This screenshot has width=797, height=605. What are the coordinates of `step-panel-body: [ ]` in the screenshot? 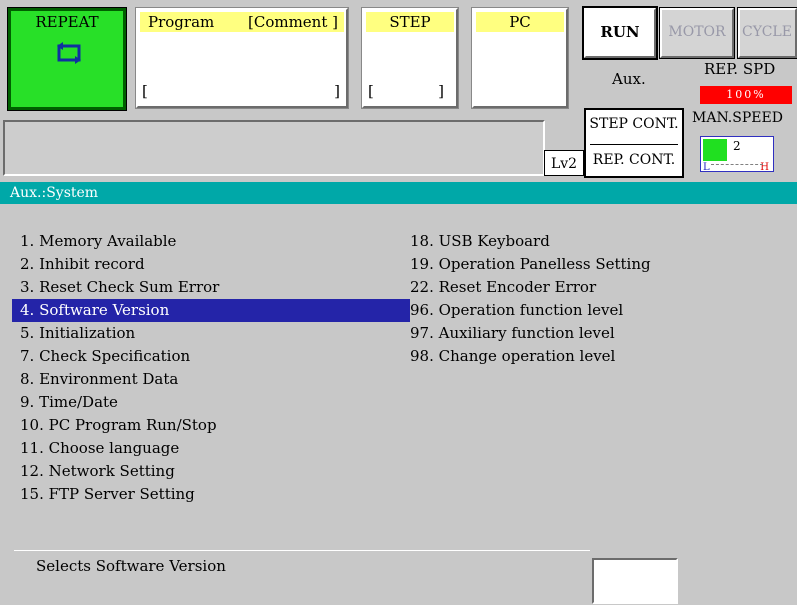 It's located at (410, 68).